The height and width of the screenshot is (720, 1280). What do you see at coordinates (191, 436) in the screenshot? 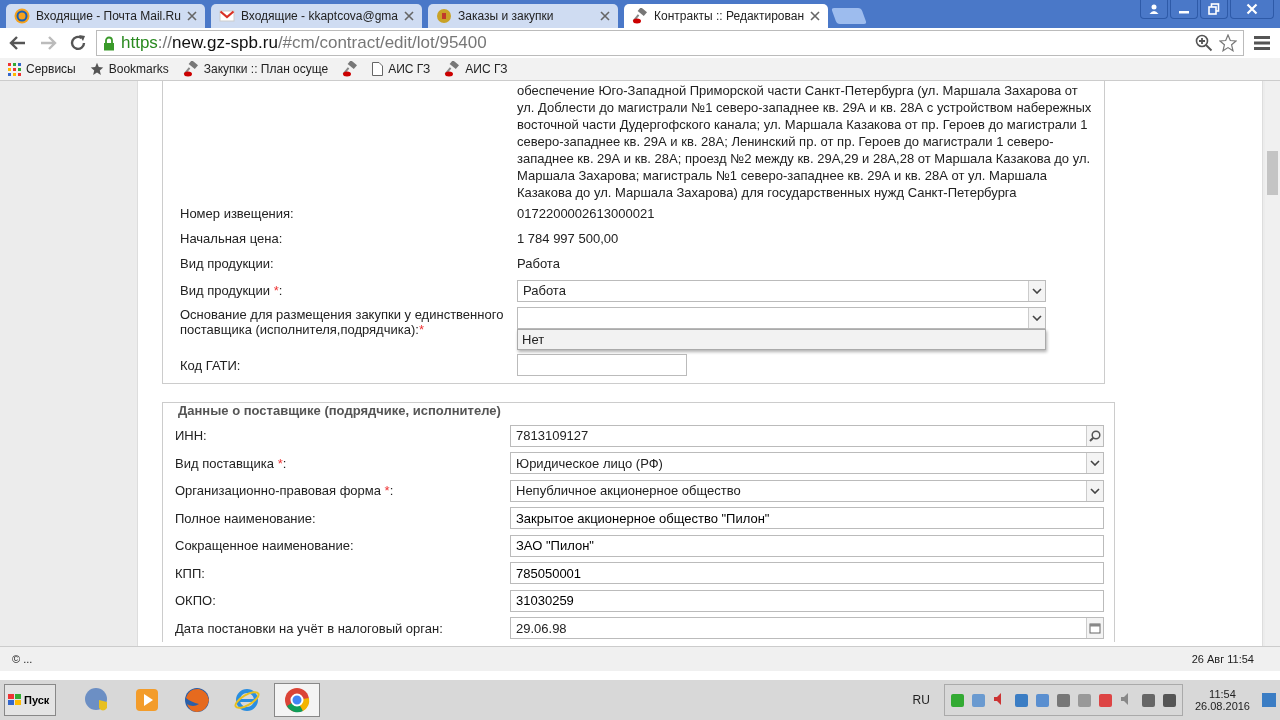
I see `field-label: ИНН:` at bounding box center [191, 436].